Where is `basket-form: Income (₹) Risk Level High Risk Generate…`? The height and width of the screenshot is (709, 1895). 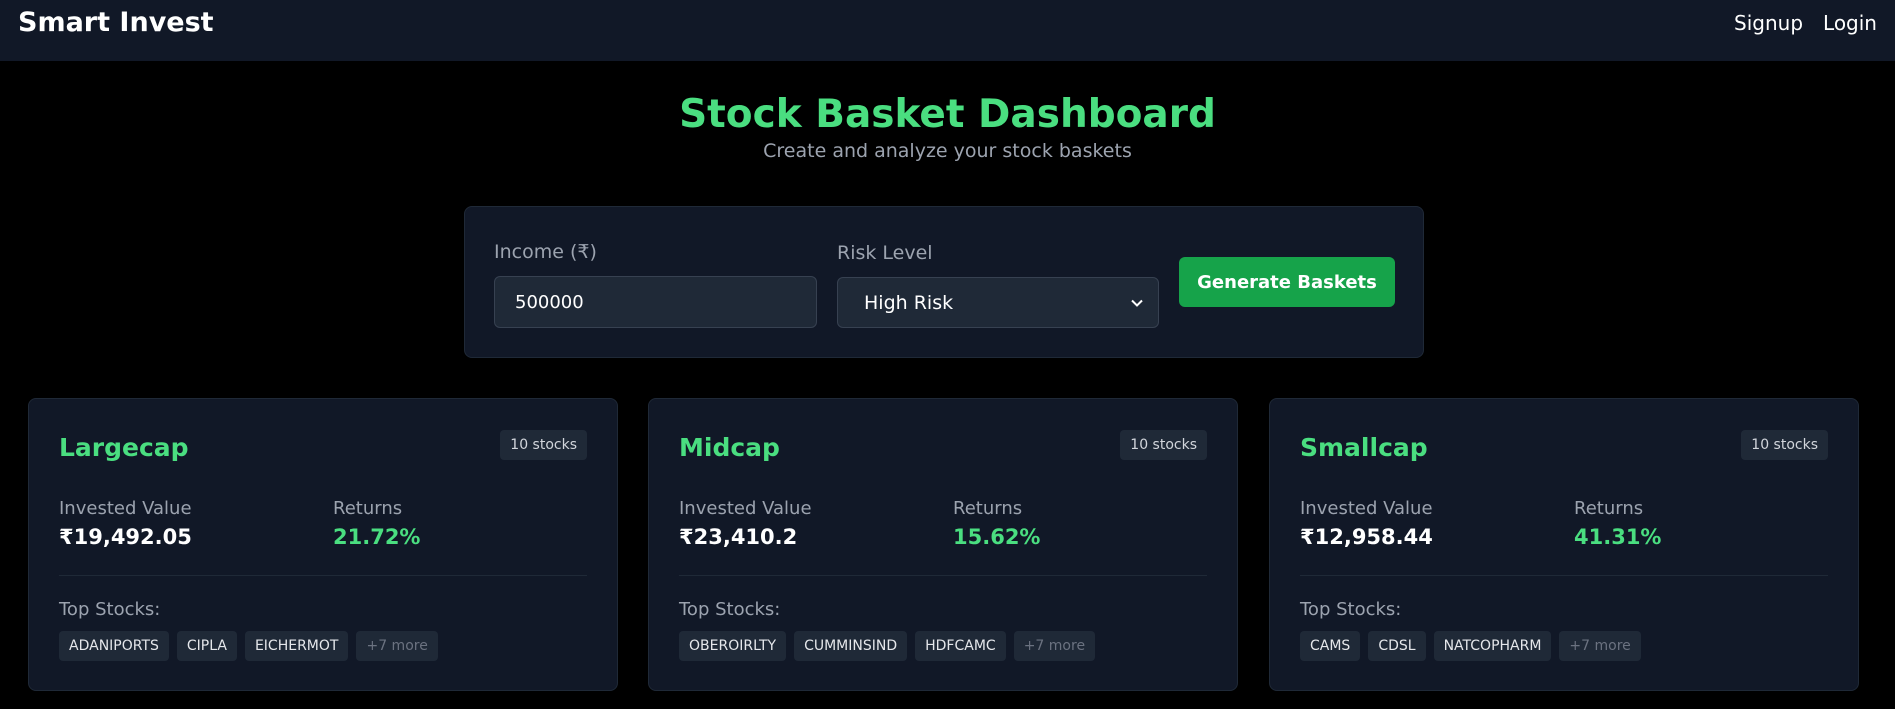
basket-form: Income (₹) Risk Level High Risk Generate… is located at coordinates (944, 282).